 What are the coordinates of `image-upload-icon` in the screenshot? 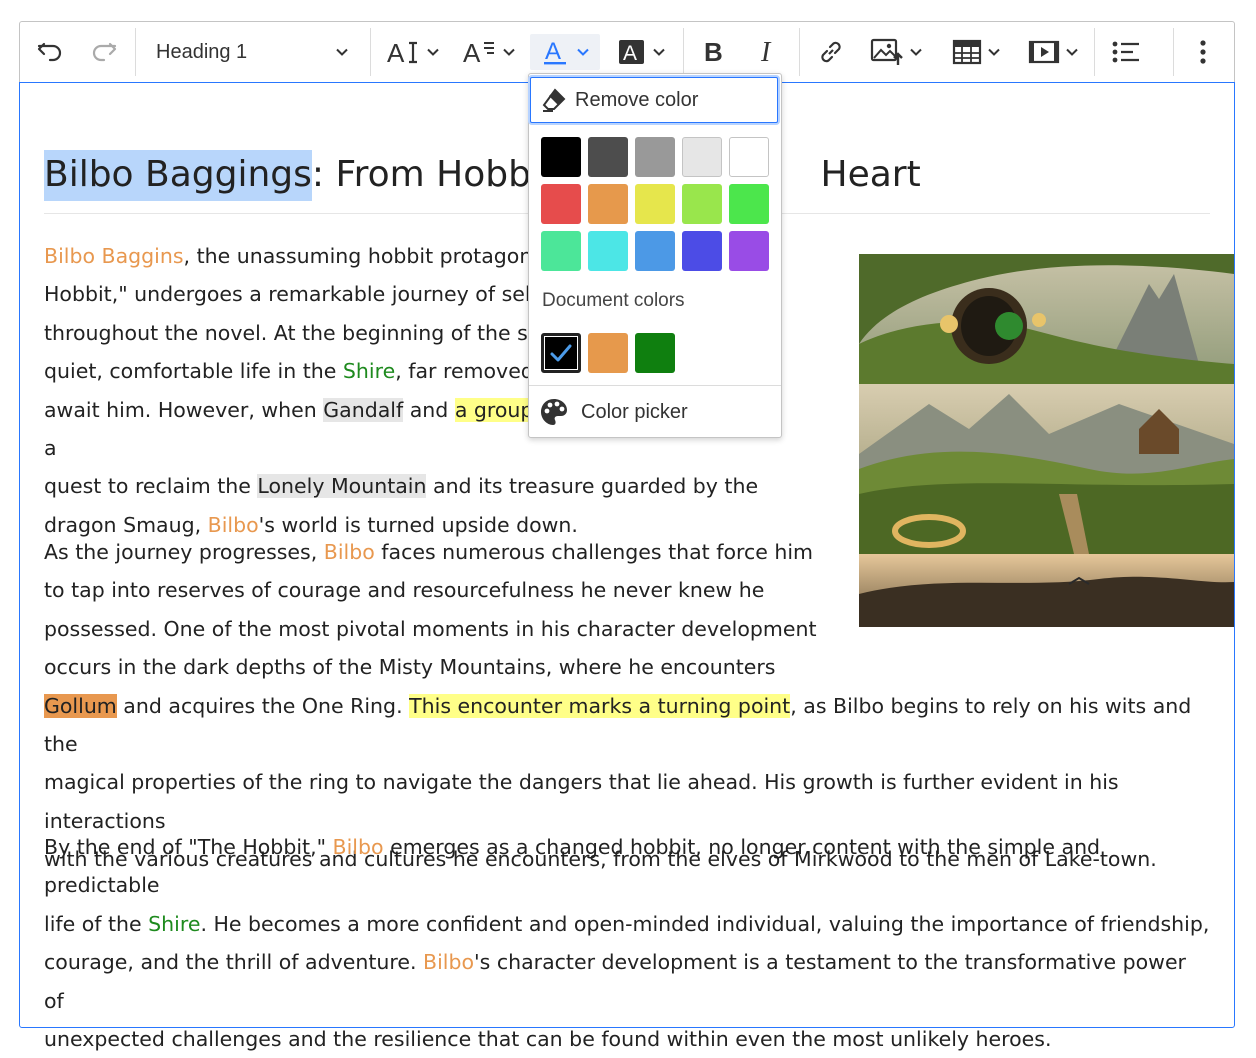 It's located at (886, 51).